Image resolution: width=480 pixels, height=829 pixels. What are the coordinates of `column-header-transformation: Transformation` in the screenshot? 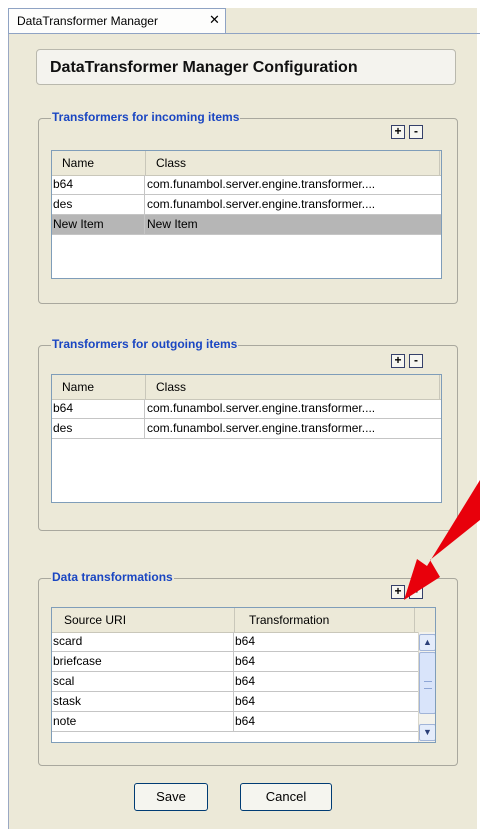 It's located at (325, 620).